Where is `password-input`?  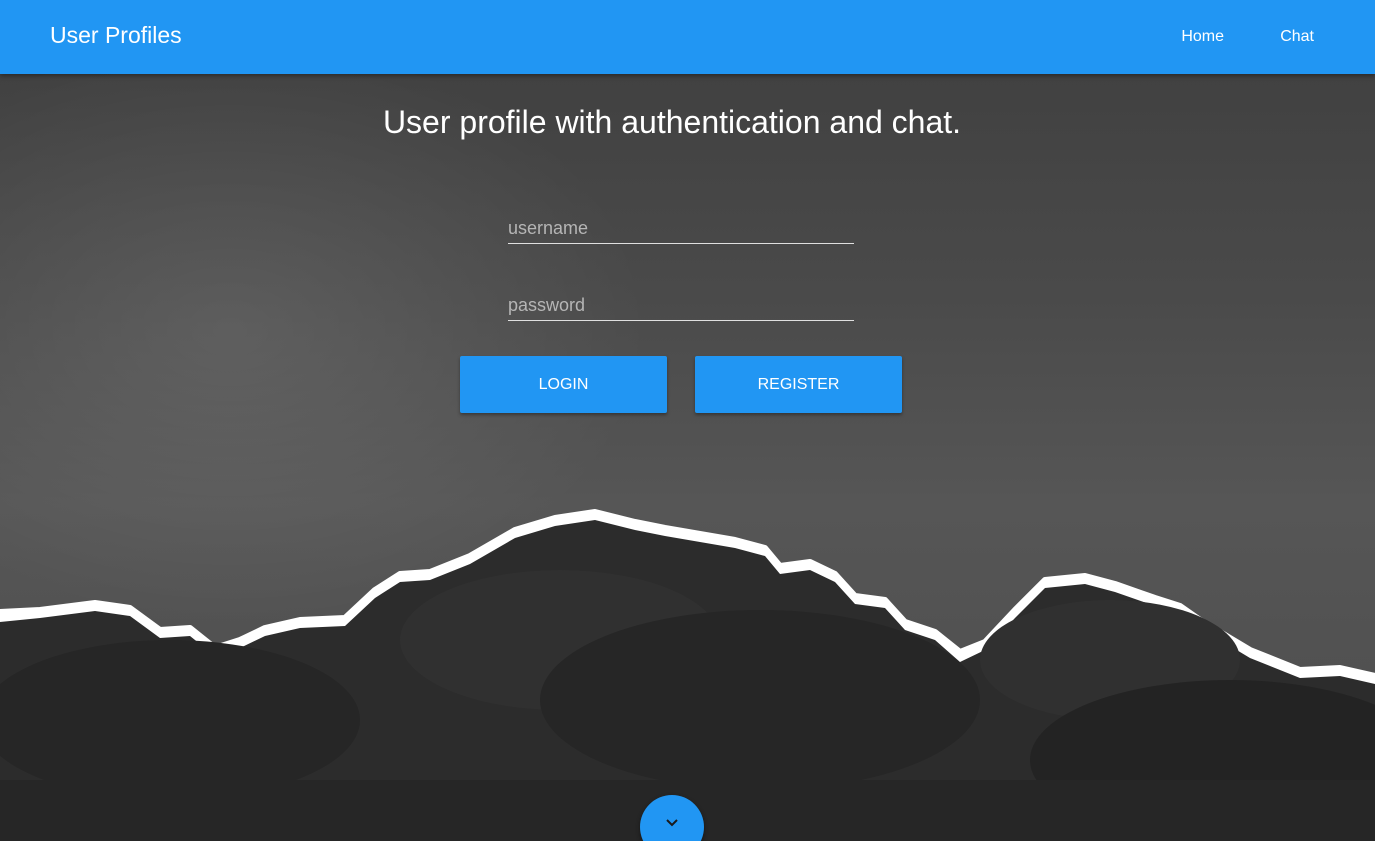
password-input is located at coordinates (681, 306).